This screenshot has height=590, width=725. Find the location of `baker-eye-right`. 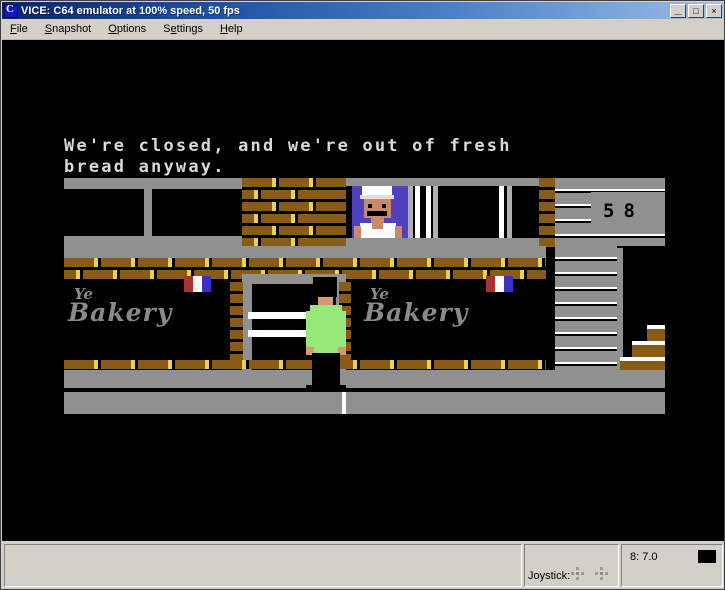

baker-eye-right is located at coordinates (384, 206).